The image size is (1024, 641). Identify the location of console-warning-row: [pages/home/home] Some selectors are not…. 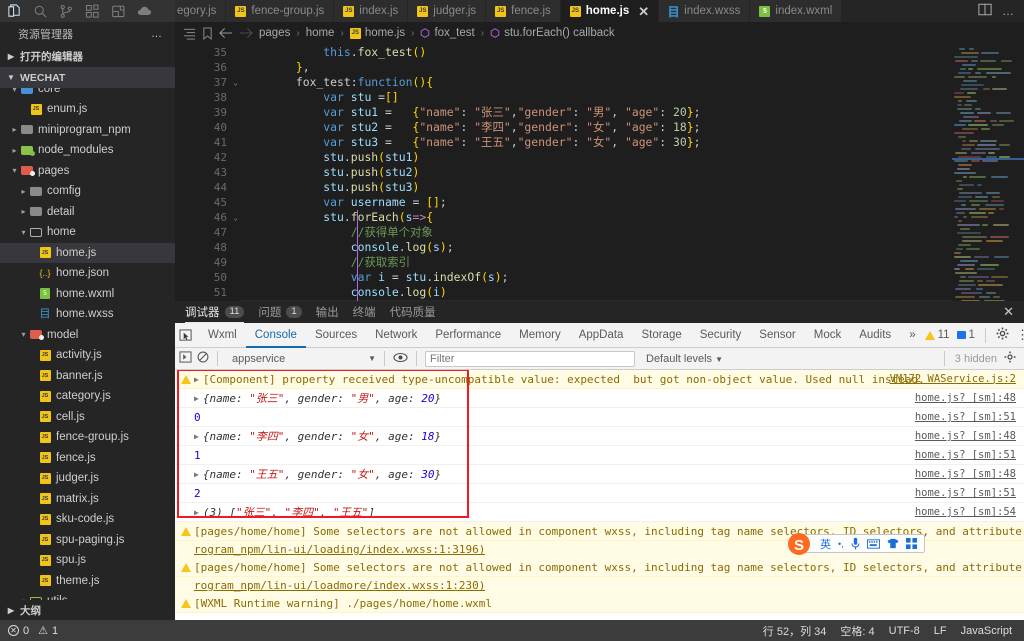
(599, 567).